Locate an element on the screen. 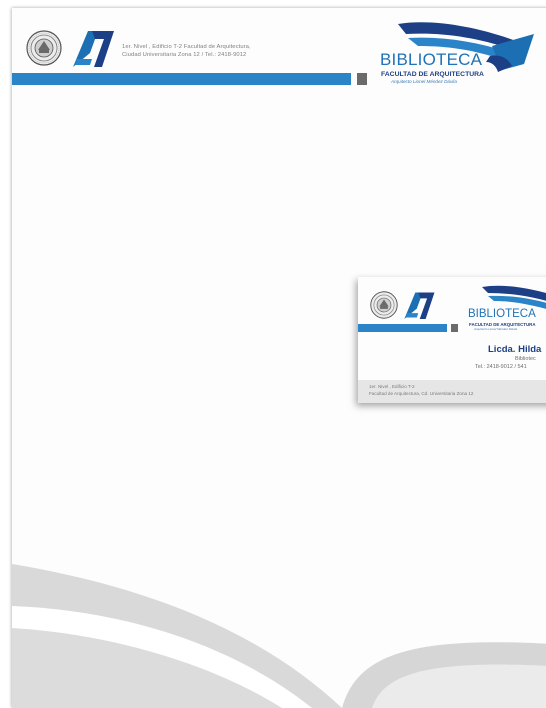 The height and width of the screenshot is (708, 546). biblioteca-logo-subtitle: Arquitecto Lionel Méndez Dávila is located at coordinates (424, 81).